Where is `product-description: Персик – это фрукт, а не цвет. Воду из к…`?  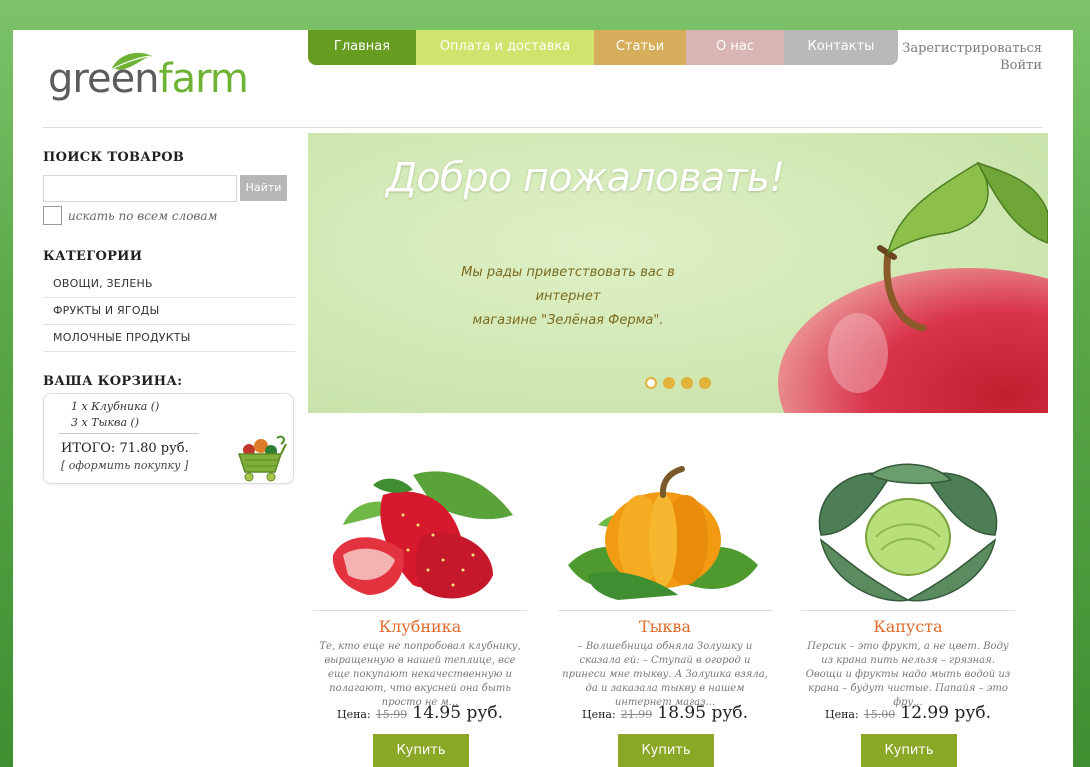 product-description: Персик – это фрукт, а не цвет. Воду из к… is located at coordinates (908, 674).